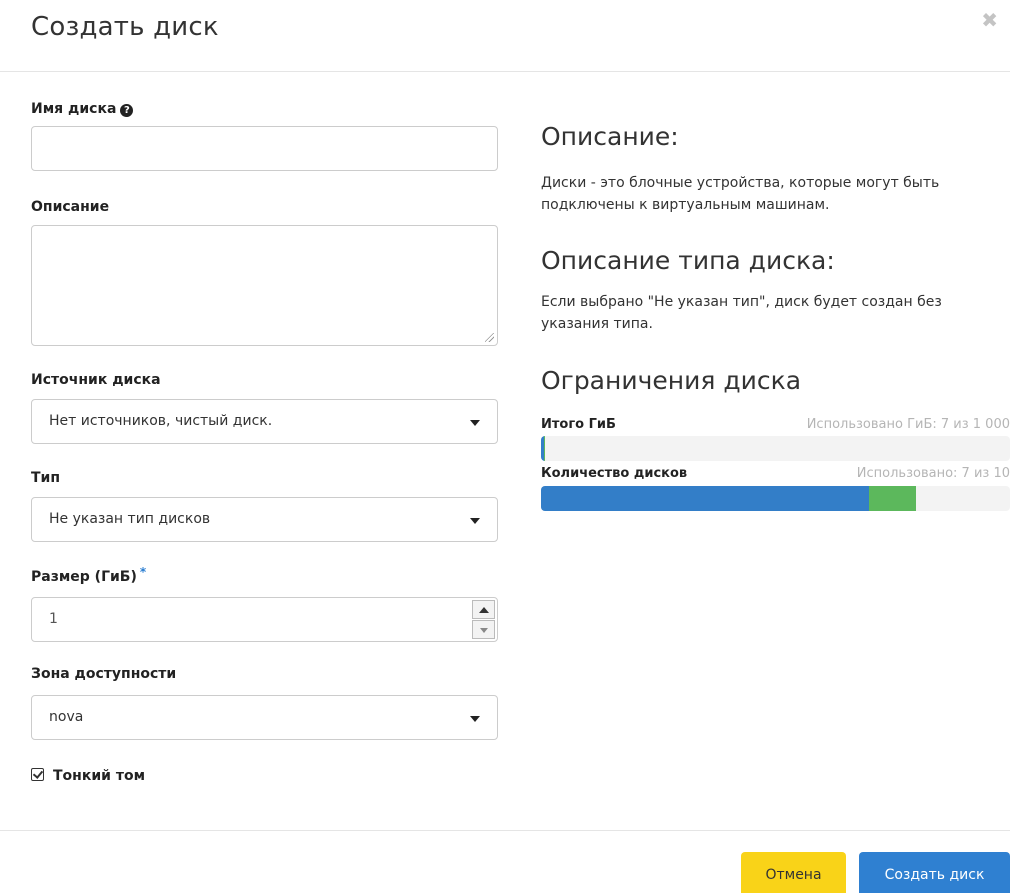 Image resolution: width=1010 pixels, height=893 pixels. What do you see at coordinates (46, 478) in the screenshot?
I see `type-label: Тип` at bounding box center [46, 478].